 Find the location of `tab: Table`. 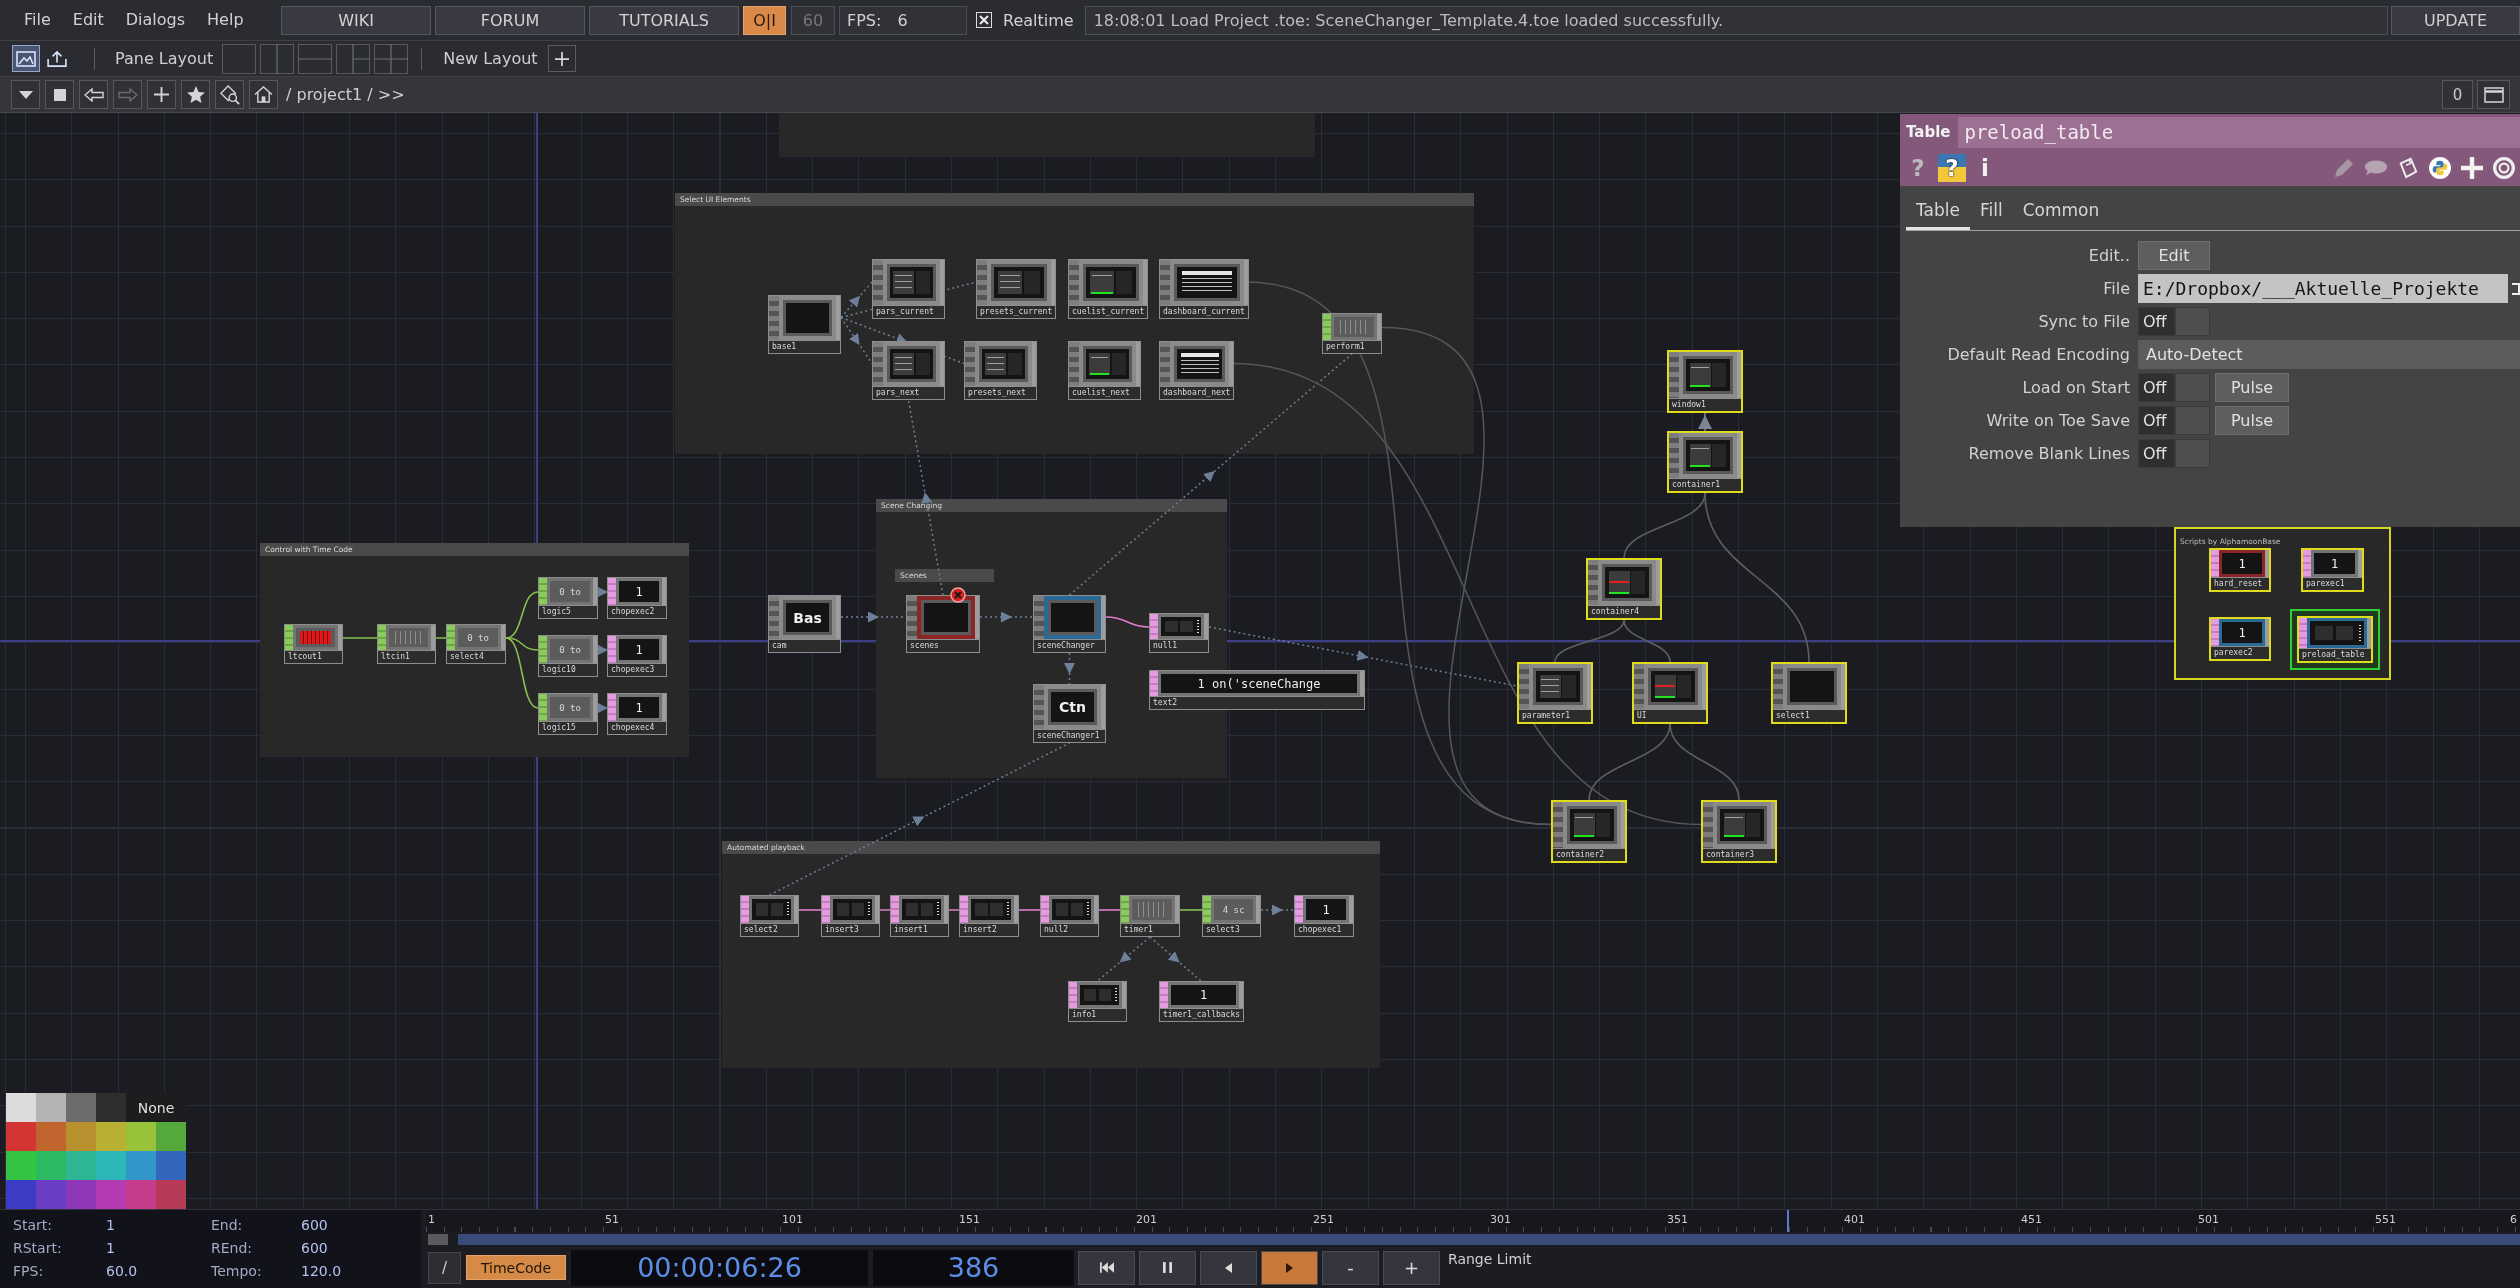

tab: Table is located at coordinates (1938, 215).